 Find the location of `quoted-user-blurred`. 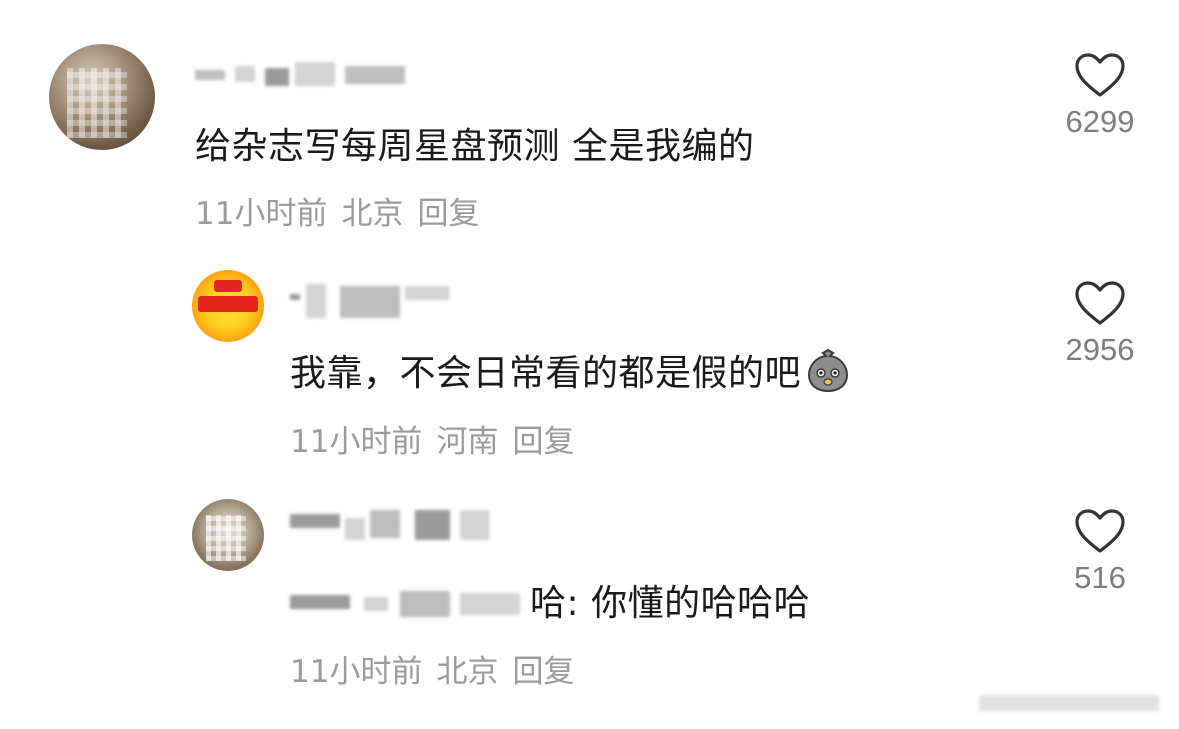

quoted-user-blurred is located at coordinates (410, 601).